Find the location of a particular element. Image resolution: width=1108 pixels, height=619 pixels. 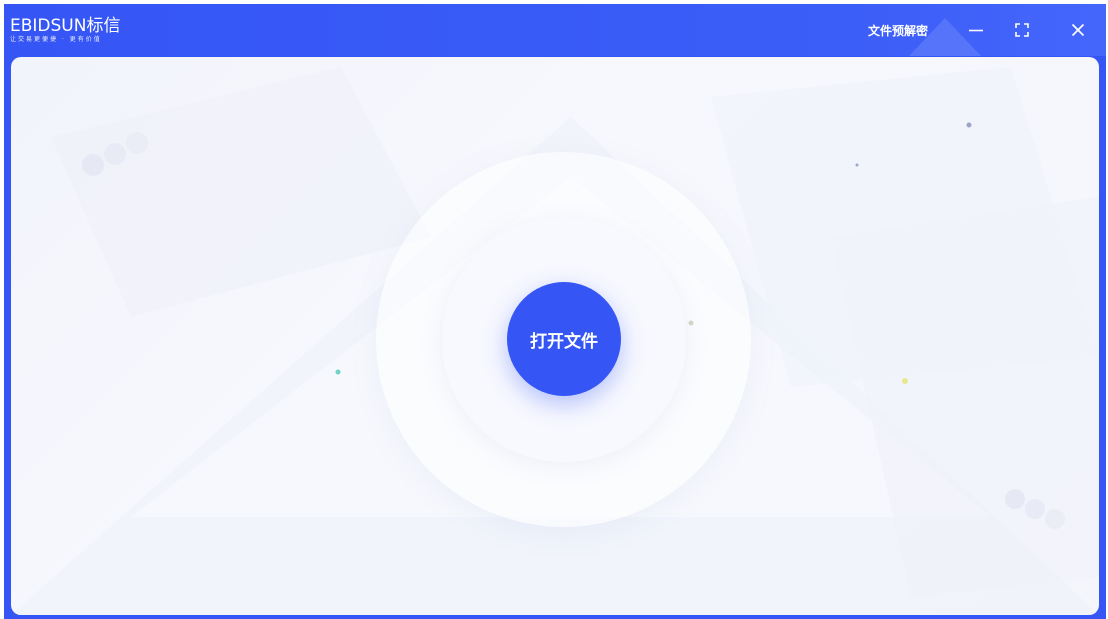

close-icon is located at coordinates (1078, 30).